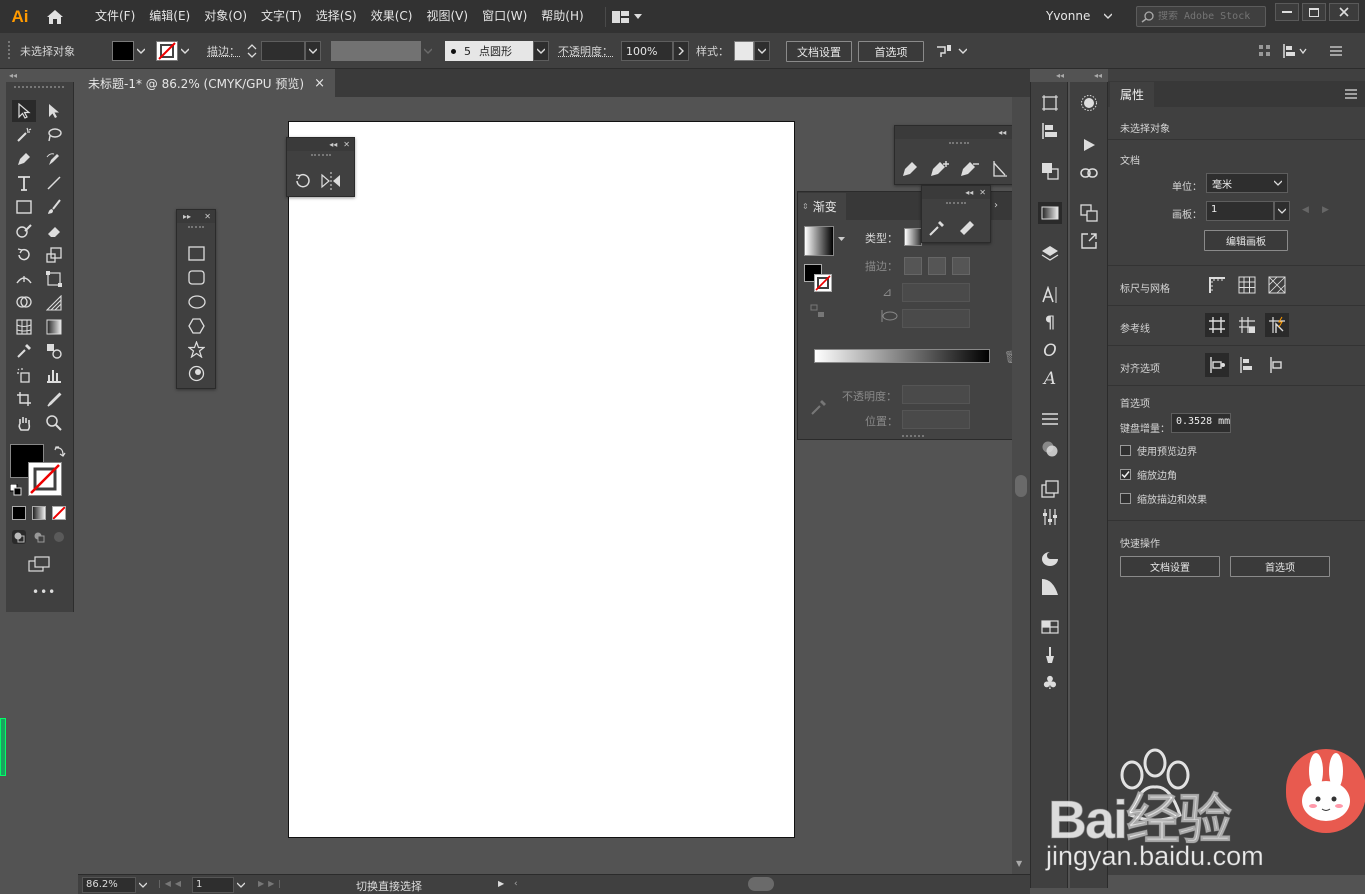  I want to click on brush-definition: 5 点圆形, so click(489, 51).